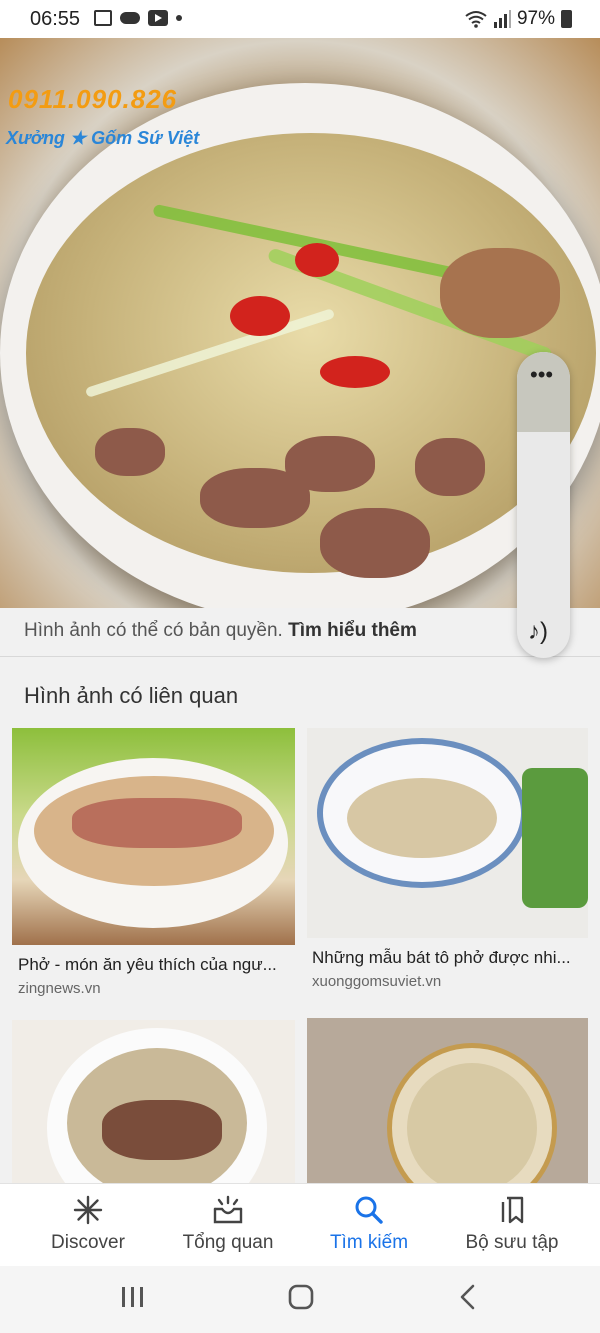 The height and width of the screenshot is (1333, 600). I want to click on cloud-icon, so click(130, 18).